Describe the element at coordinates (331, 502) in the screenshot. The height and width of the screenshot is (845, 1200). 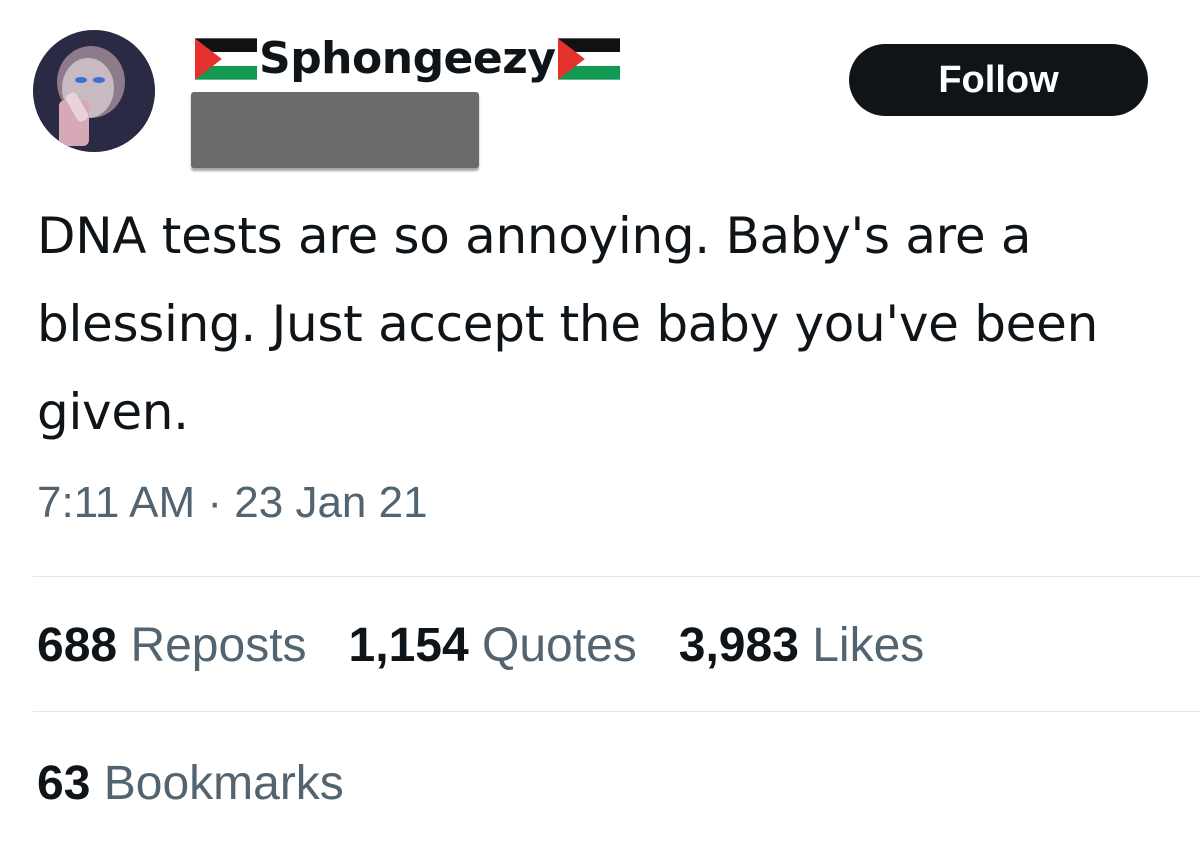
I see `tweet-date: 23 Jan 21` at that location.